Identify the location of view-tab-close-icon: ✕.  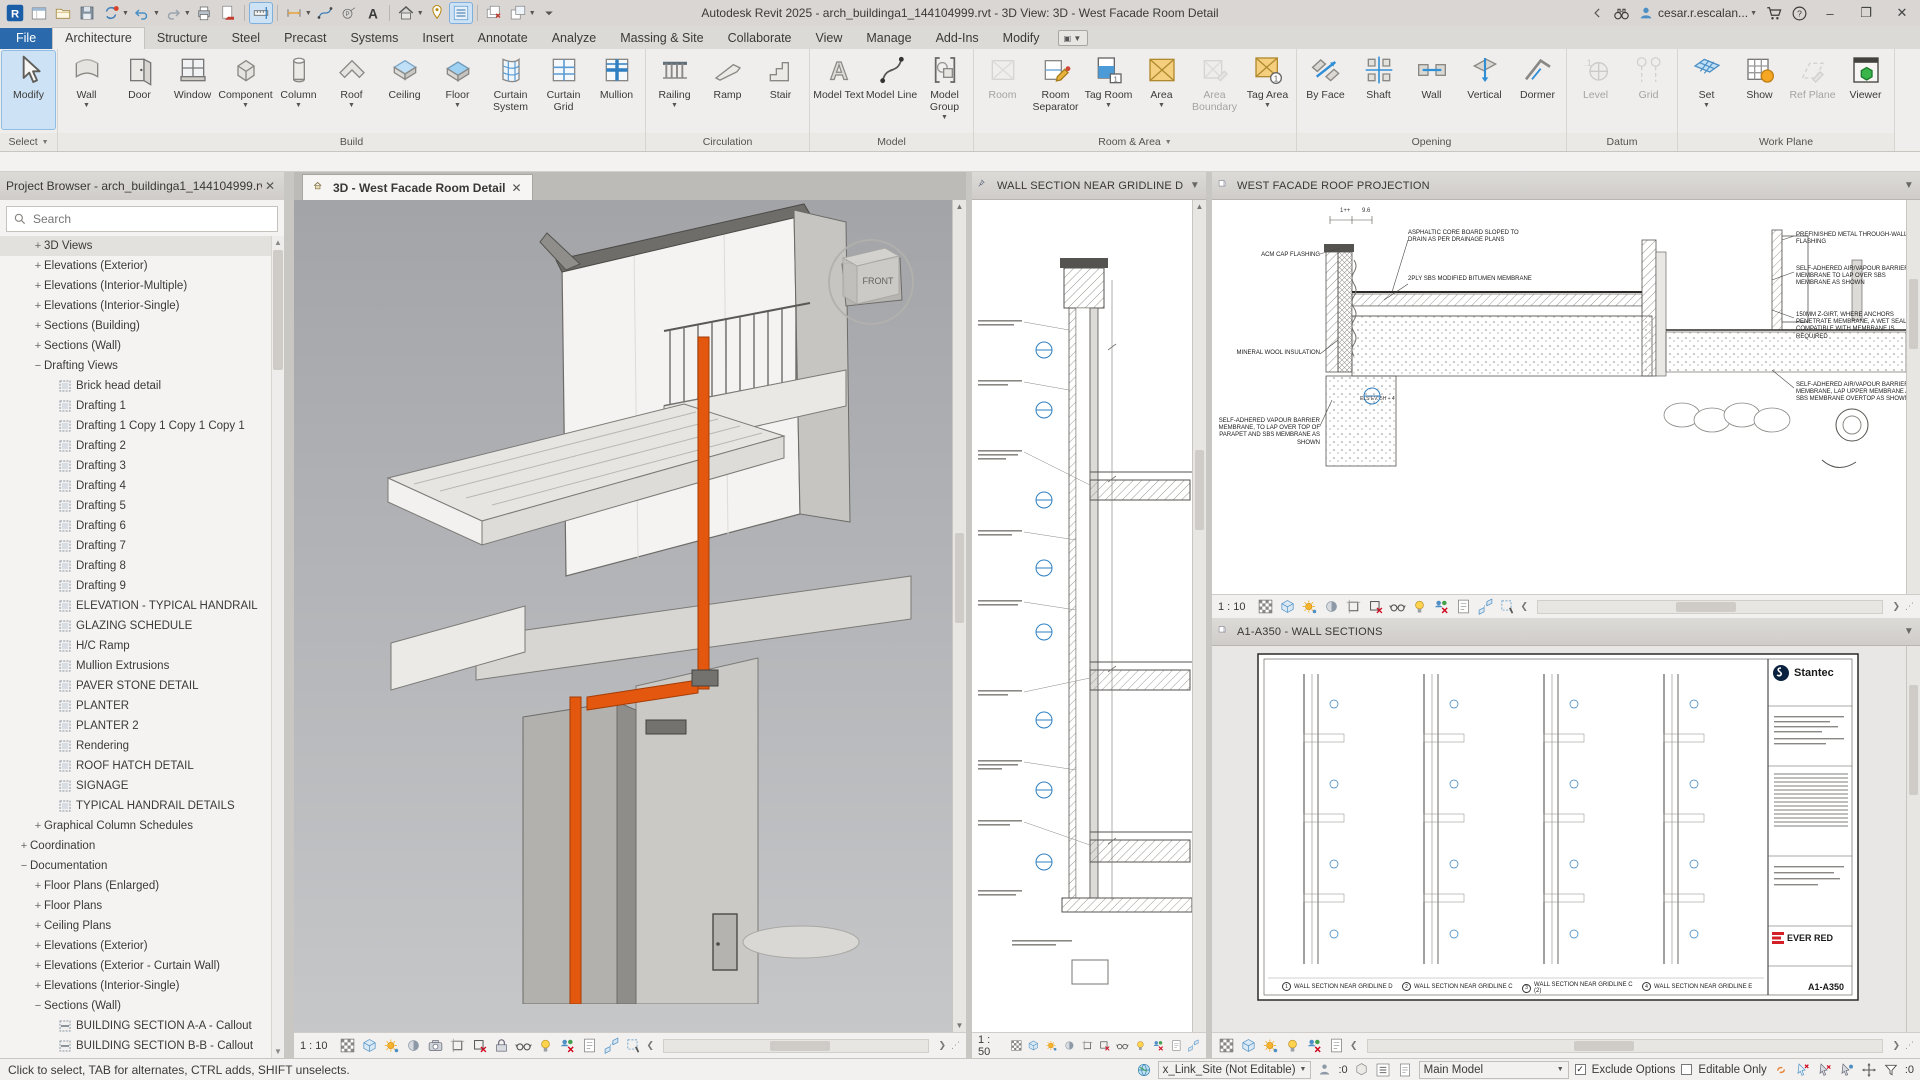
(517, 188).